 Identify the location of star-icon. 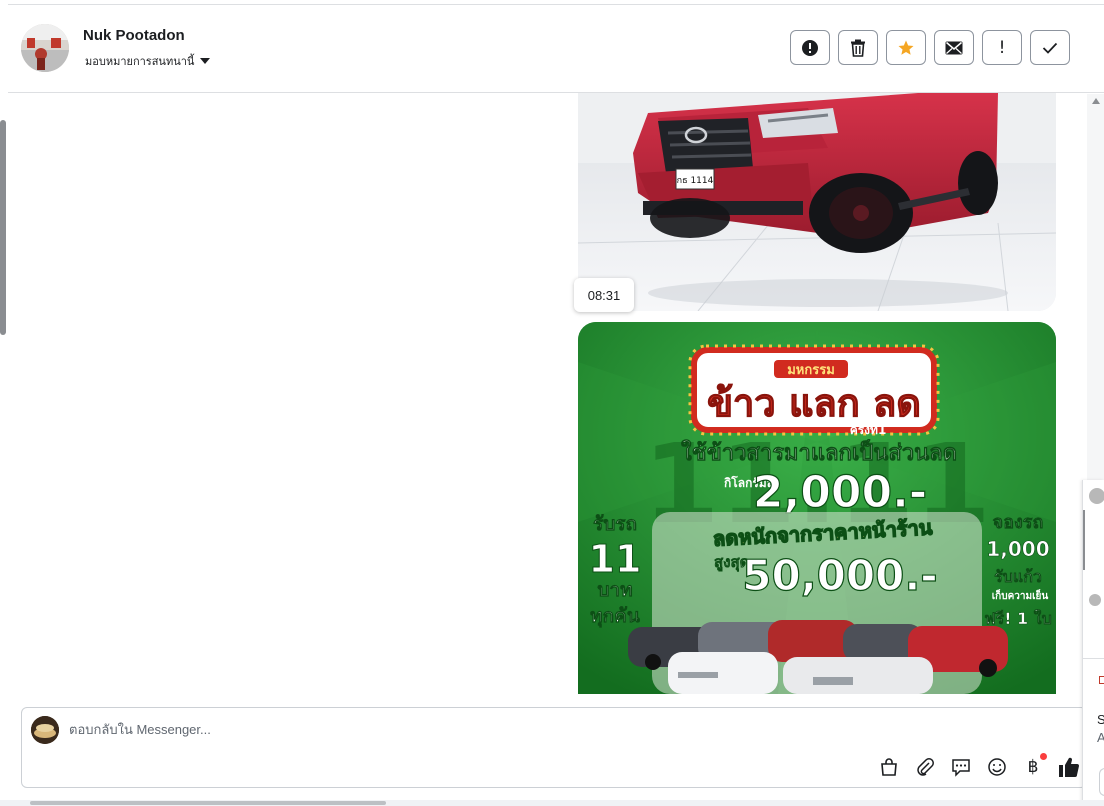
(906, 47).